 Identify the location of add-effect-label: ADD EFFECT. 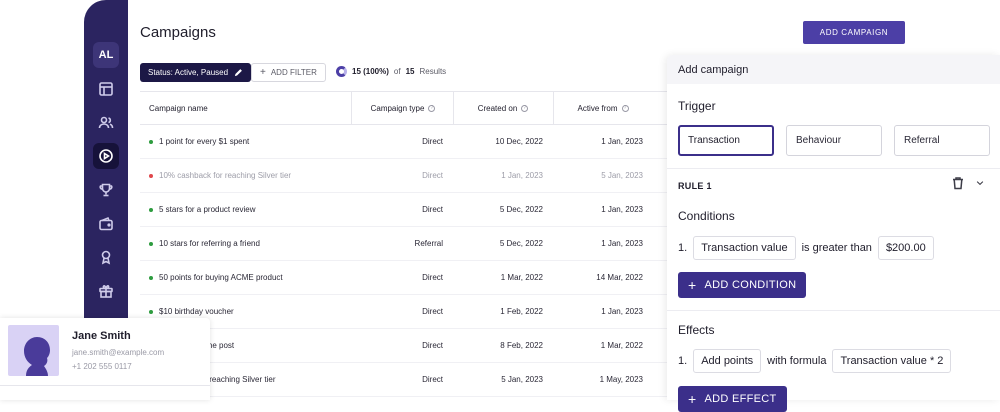
(740, 399).